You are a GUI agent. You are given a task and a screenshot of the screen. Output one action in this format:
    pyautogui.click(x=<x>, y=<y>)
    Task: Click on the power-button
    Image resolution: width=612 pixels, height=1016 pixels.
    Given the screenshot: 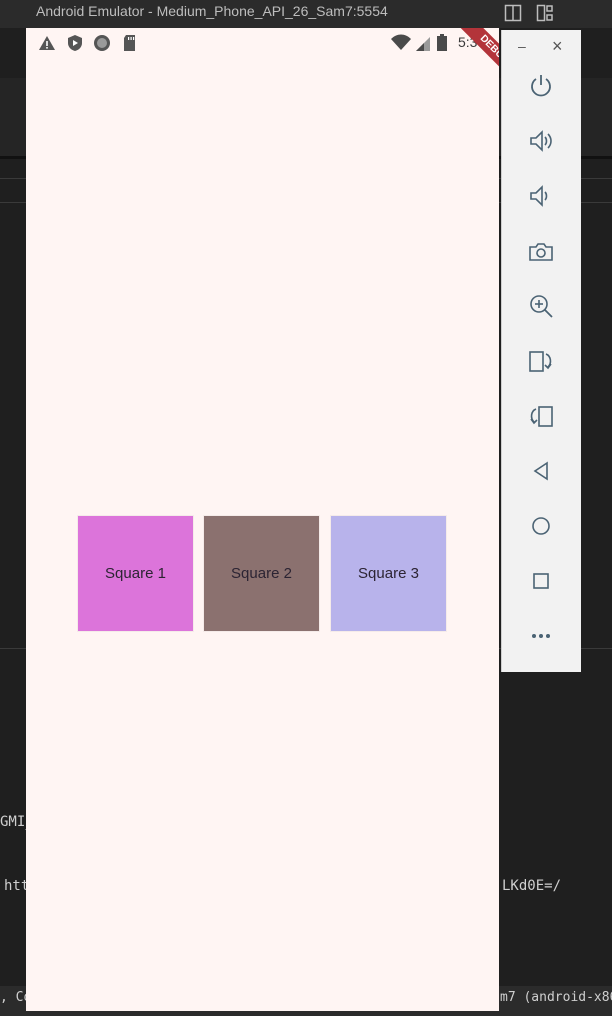 What is the action you would take?
    pyautogui.click(x=541, y=88)
    